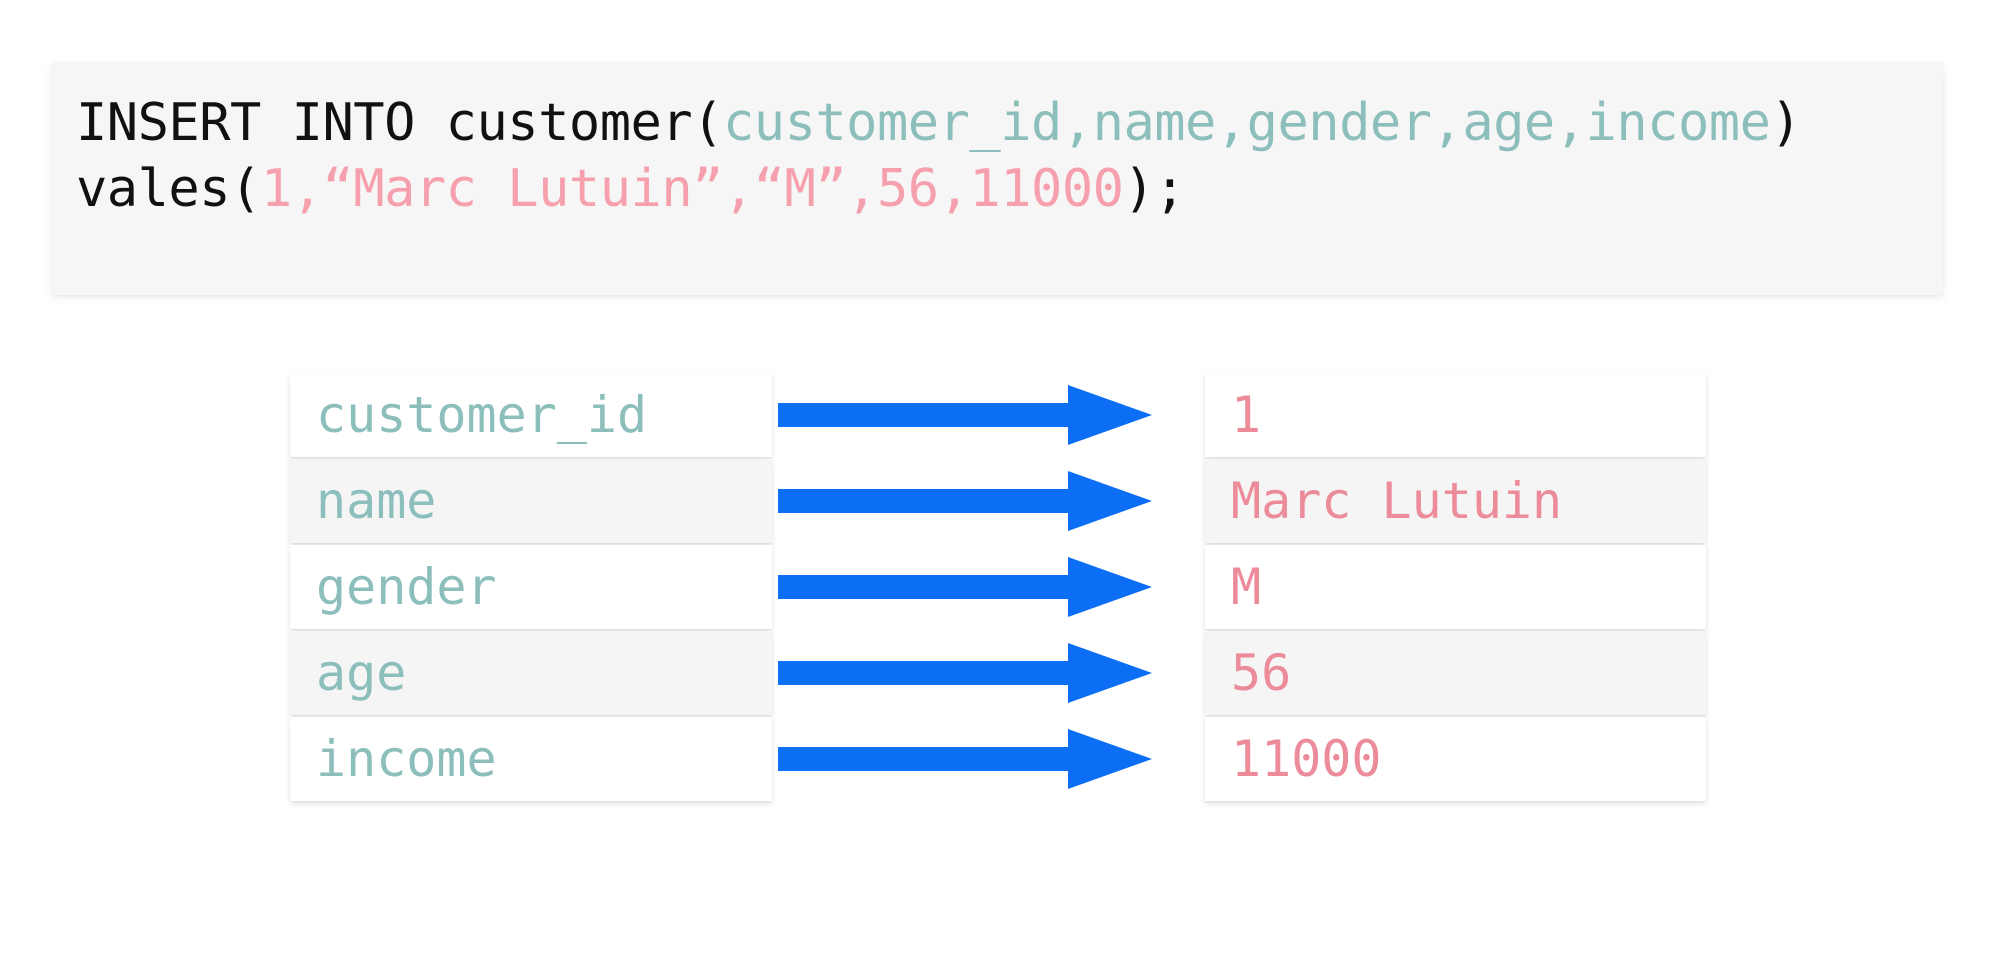 This screenshot has height=963, width=2000. Describe the element at coordinates (376, 501) in the screenshot. I see `column-name-label: name` at that location.